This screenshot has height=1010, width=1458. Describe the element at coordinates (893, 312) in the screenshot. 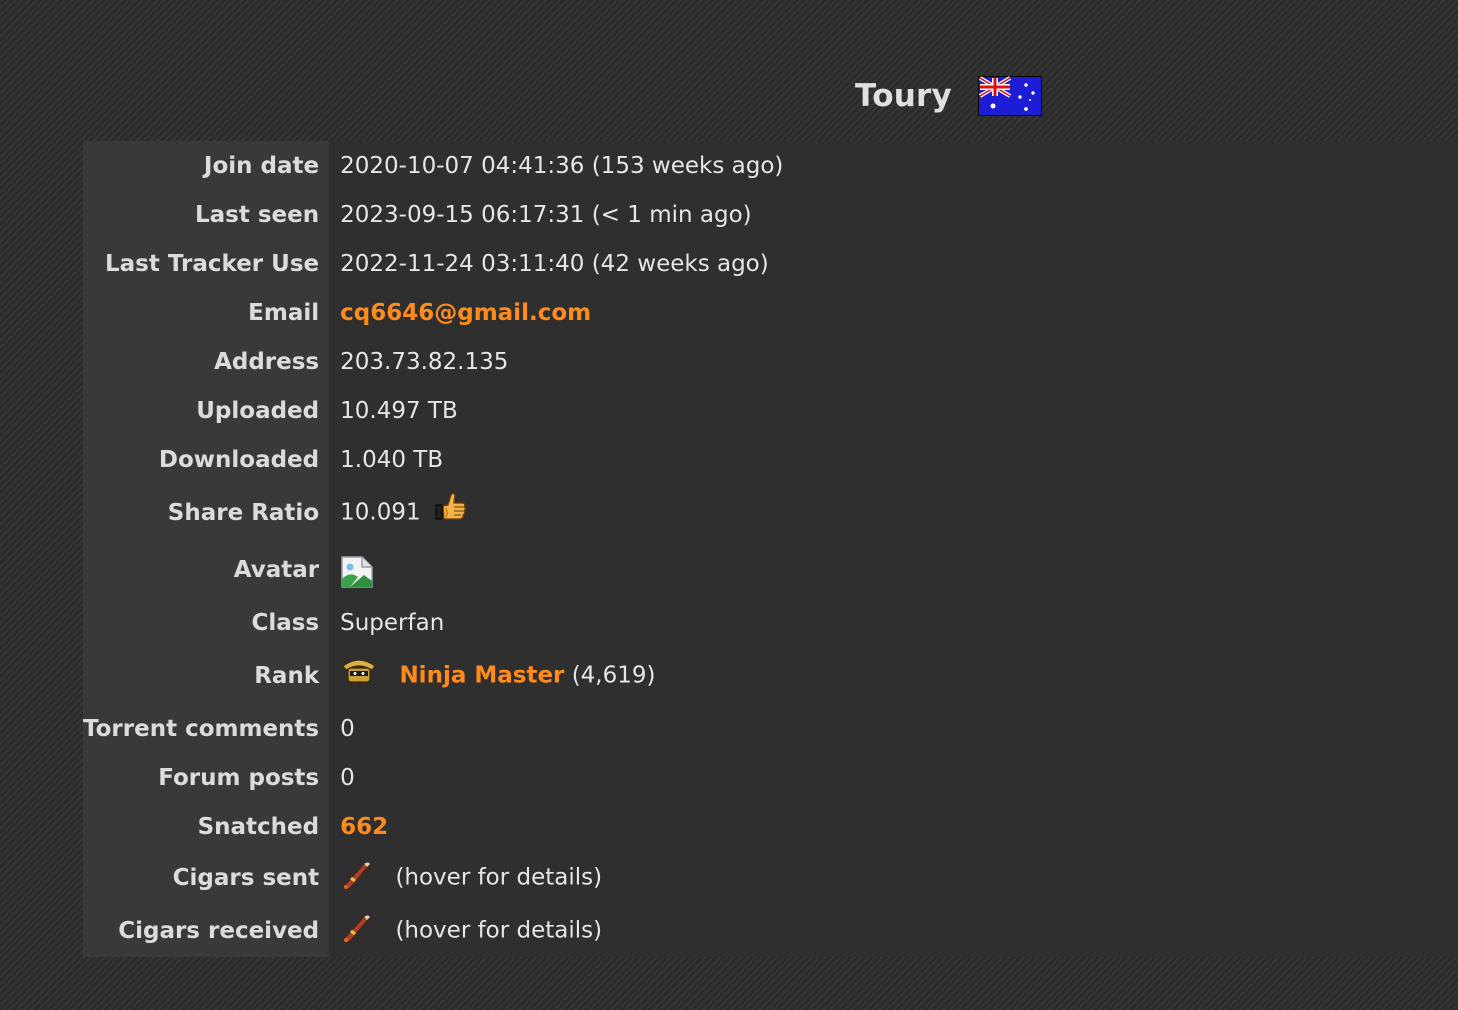

I see `email-cell: cq6646@gmail.com` at that location.